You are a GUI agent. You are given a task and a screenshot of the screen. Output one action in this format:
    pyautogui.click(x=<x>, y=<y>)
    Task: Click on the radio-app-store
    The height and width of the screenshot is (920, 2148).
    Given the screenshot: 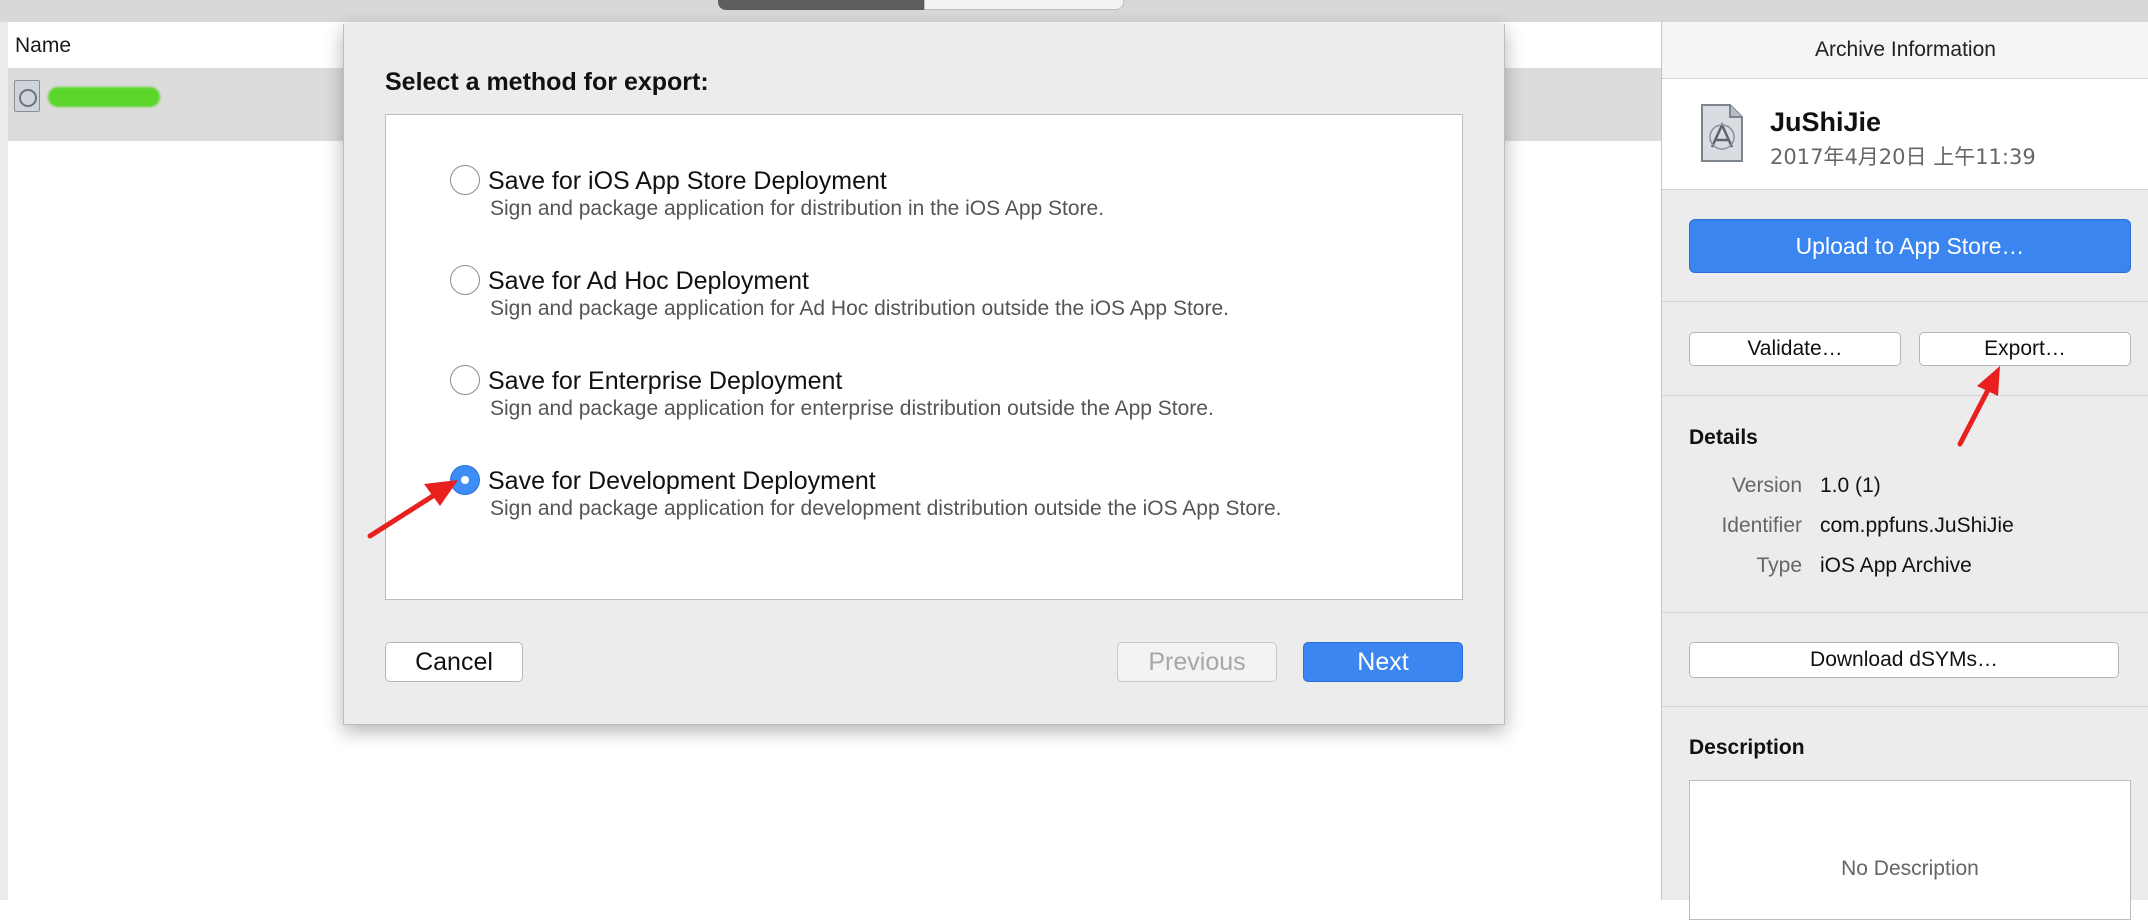 What is the action you would take?
    pyautogui.click(x=465, y=180)
    